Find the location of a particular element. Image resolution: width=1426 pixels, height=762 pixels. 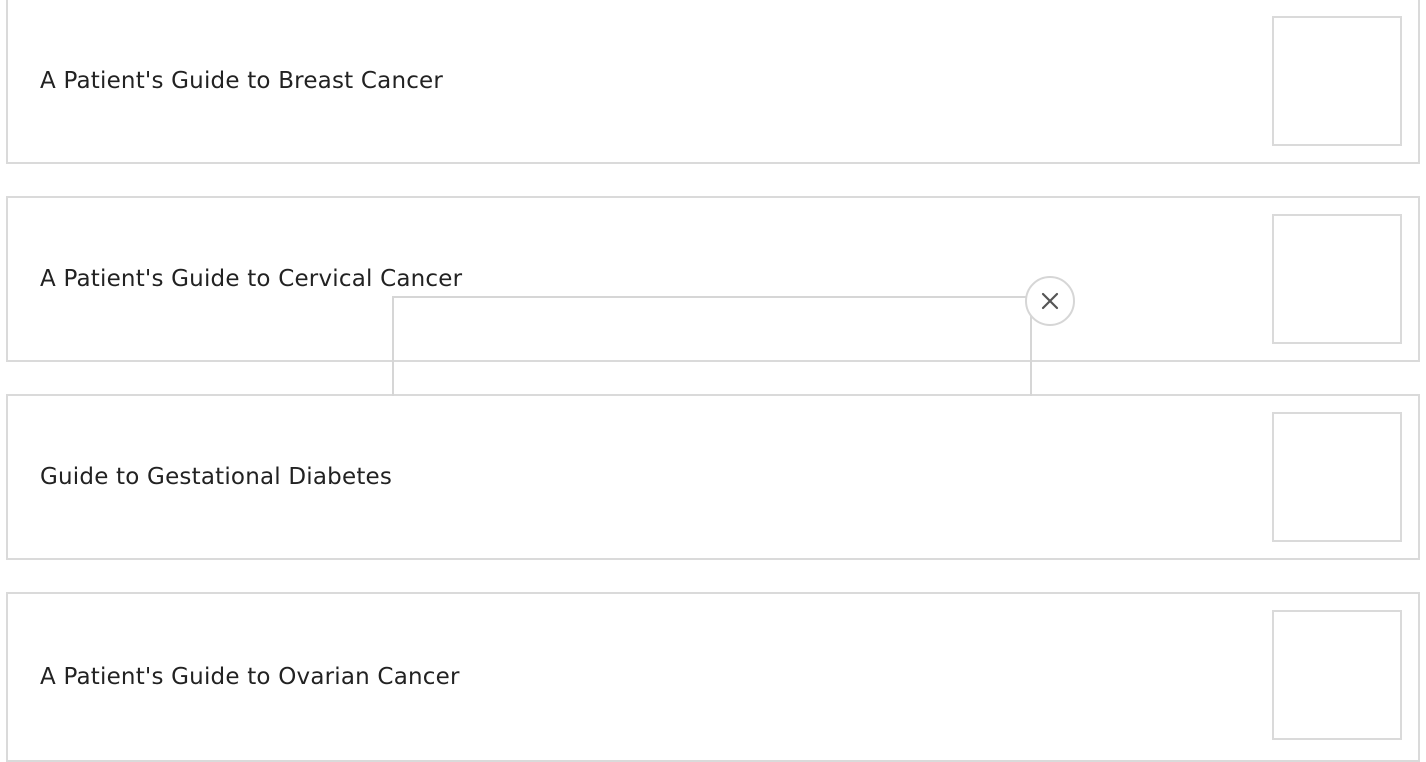

guide-title: A Patient's Guide to Cervical Cancer is located at coordinates (251, 279).